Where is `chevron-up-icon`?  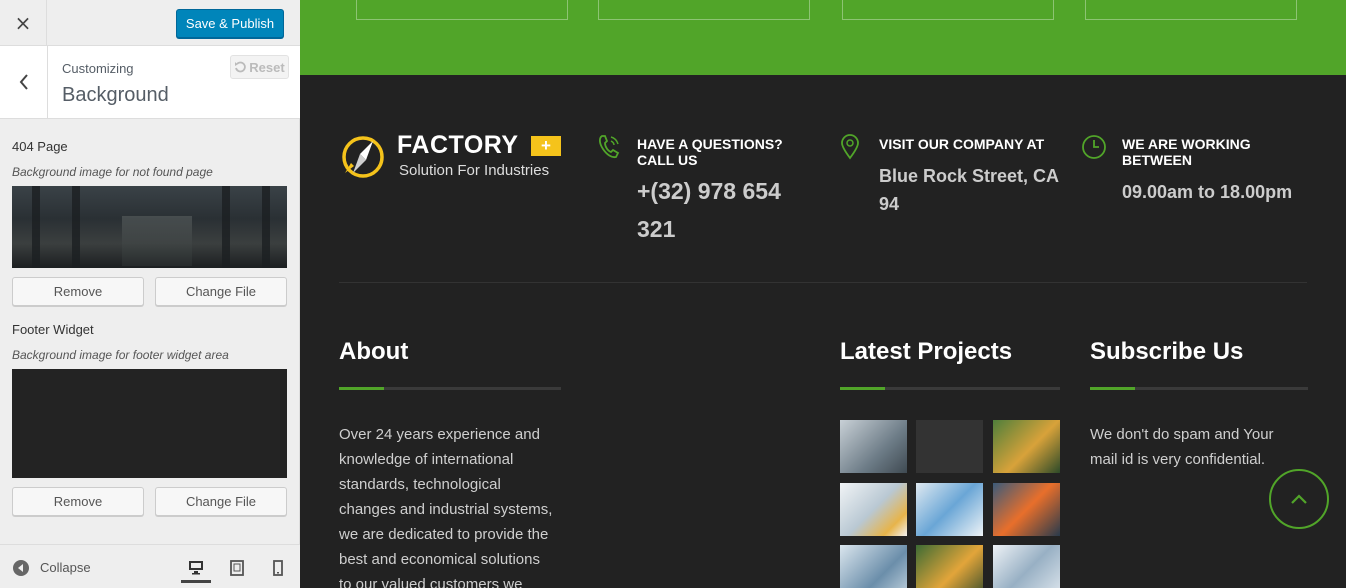 chevron-up-icon is located at coordinates (1299, 499).